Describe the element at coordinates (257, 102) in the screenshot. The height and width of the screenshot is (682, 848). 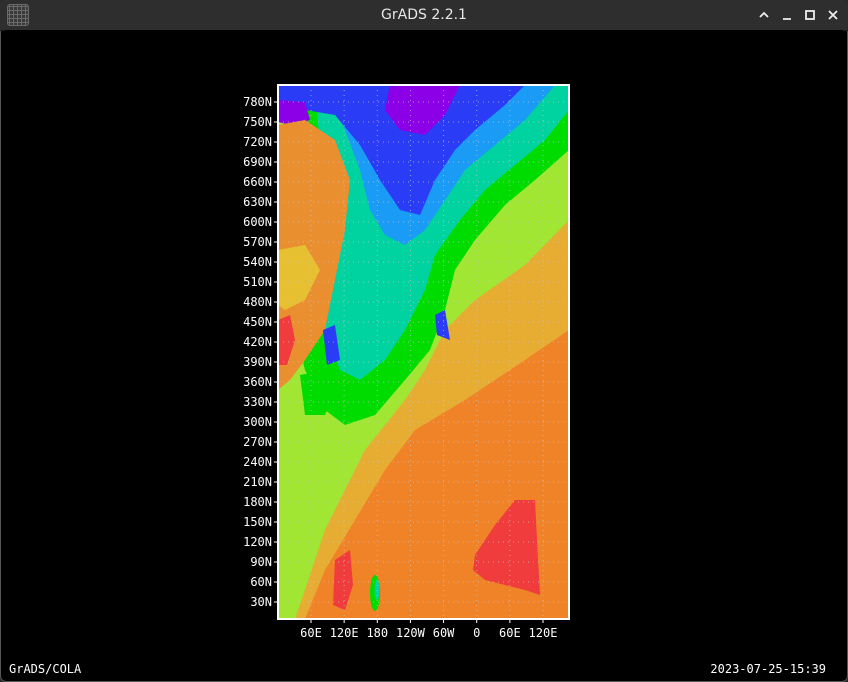
I see `y-tick-label: 780N` at that location.